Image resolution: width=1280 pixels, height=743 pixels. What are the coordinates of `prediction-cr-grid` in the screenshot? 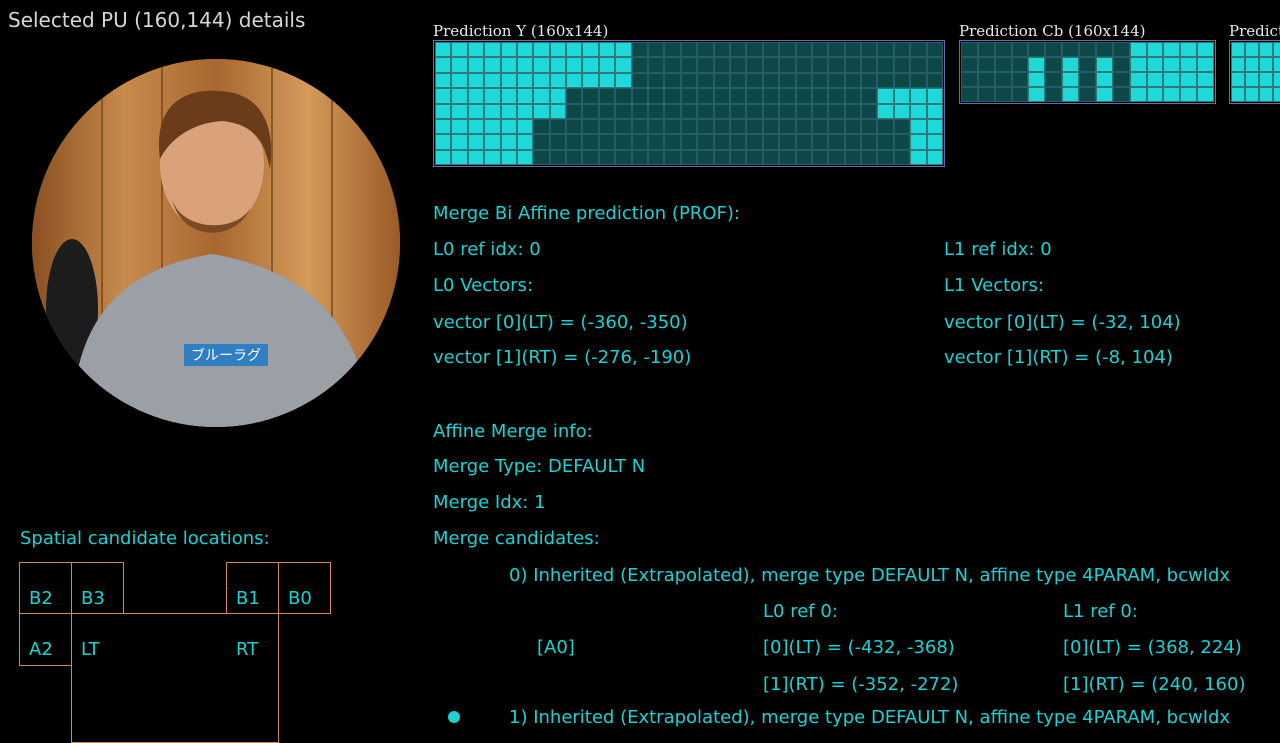 It's located at (1254, 72).